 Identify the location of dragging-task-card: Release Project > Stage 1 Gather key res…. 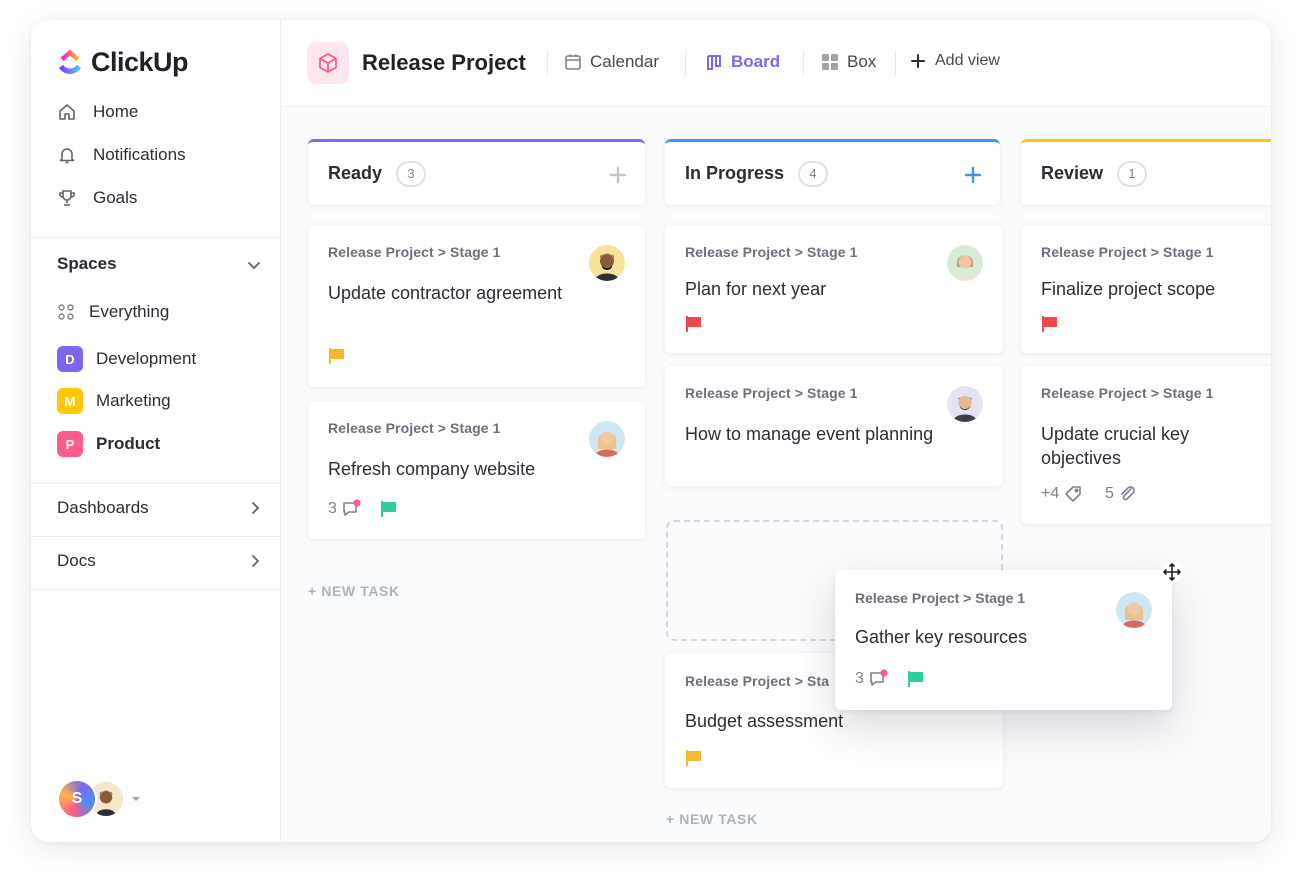
(1003, 640).